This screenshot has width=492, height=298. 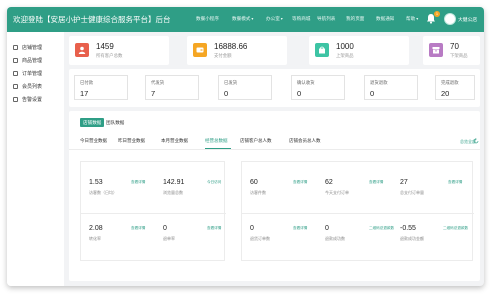 What do you see at coordinates (15, 47) in the screenshot?
I see `store-icon` at bounding box center [15, 47].